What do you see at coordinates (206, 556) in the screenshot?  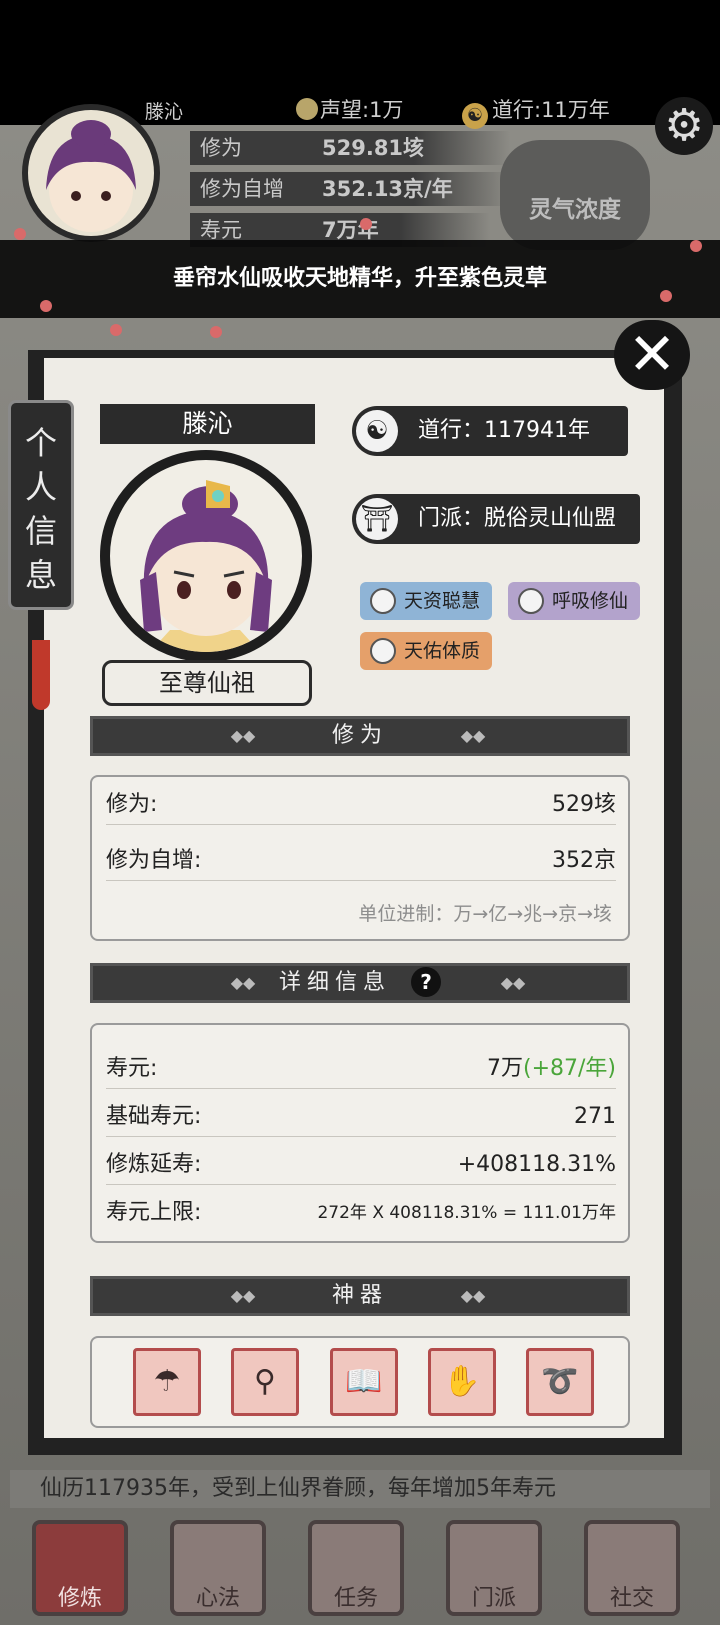 I see `profile-avatar` at bounding box center [206, 556].